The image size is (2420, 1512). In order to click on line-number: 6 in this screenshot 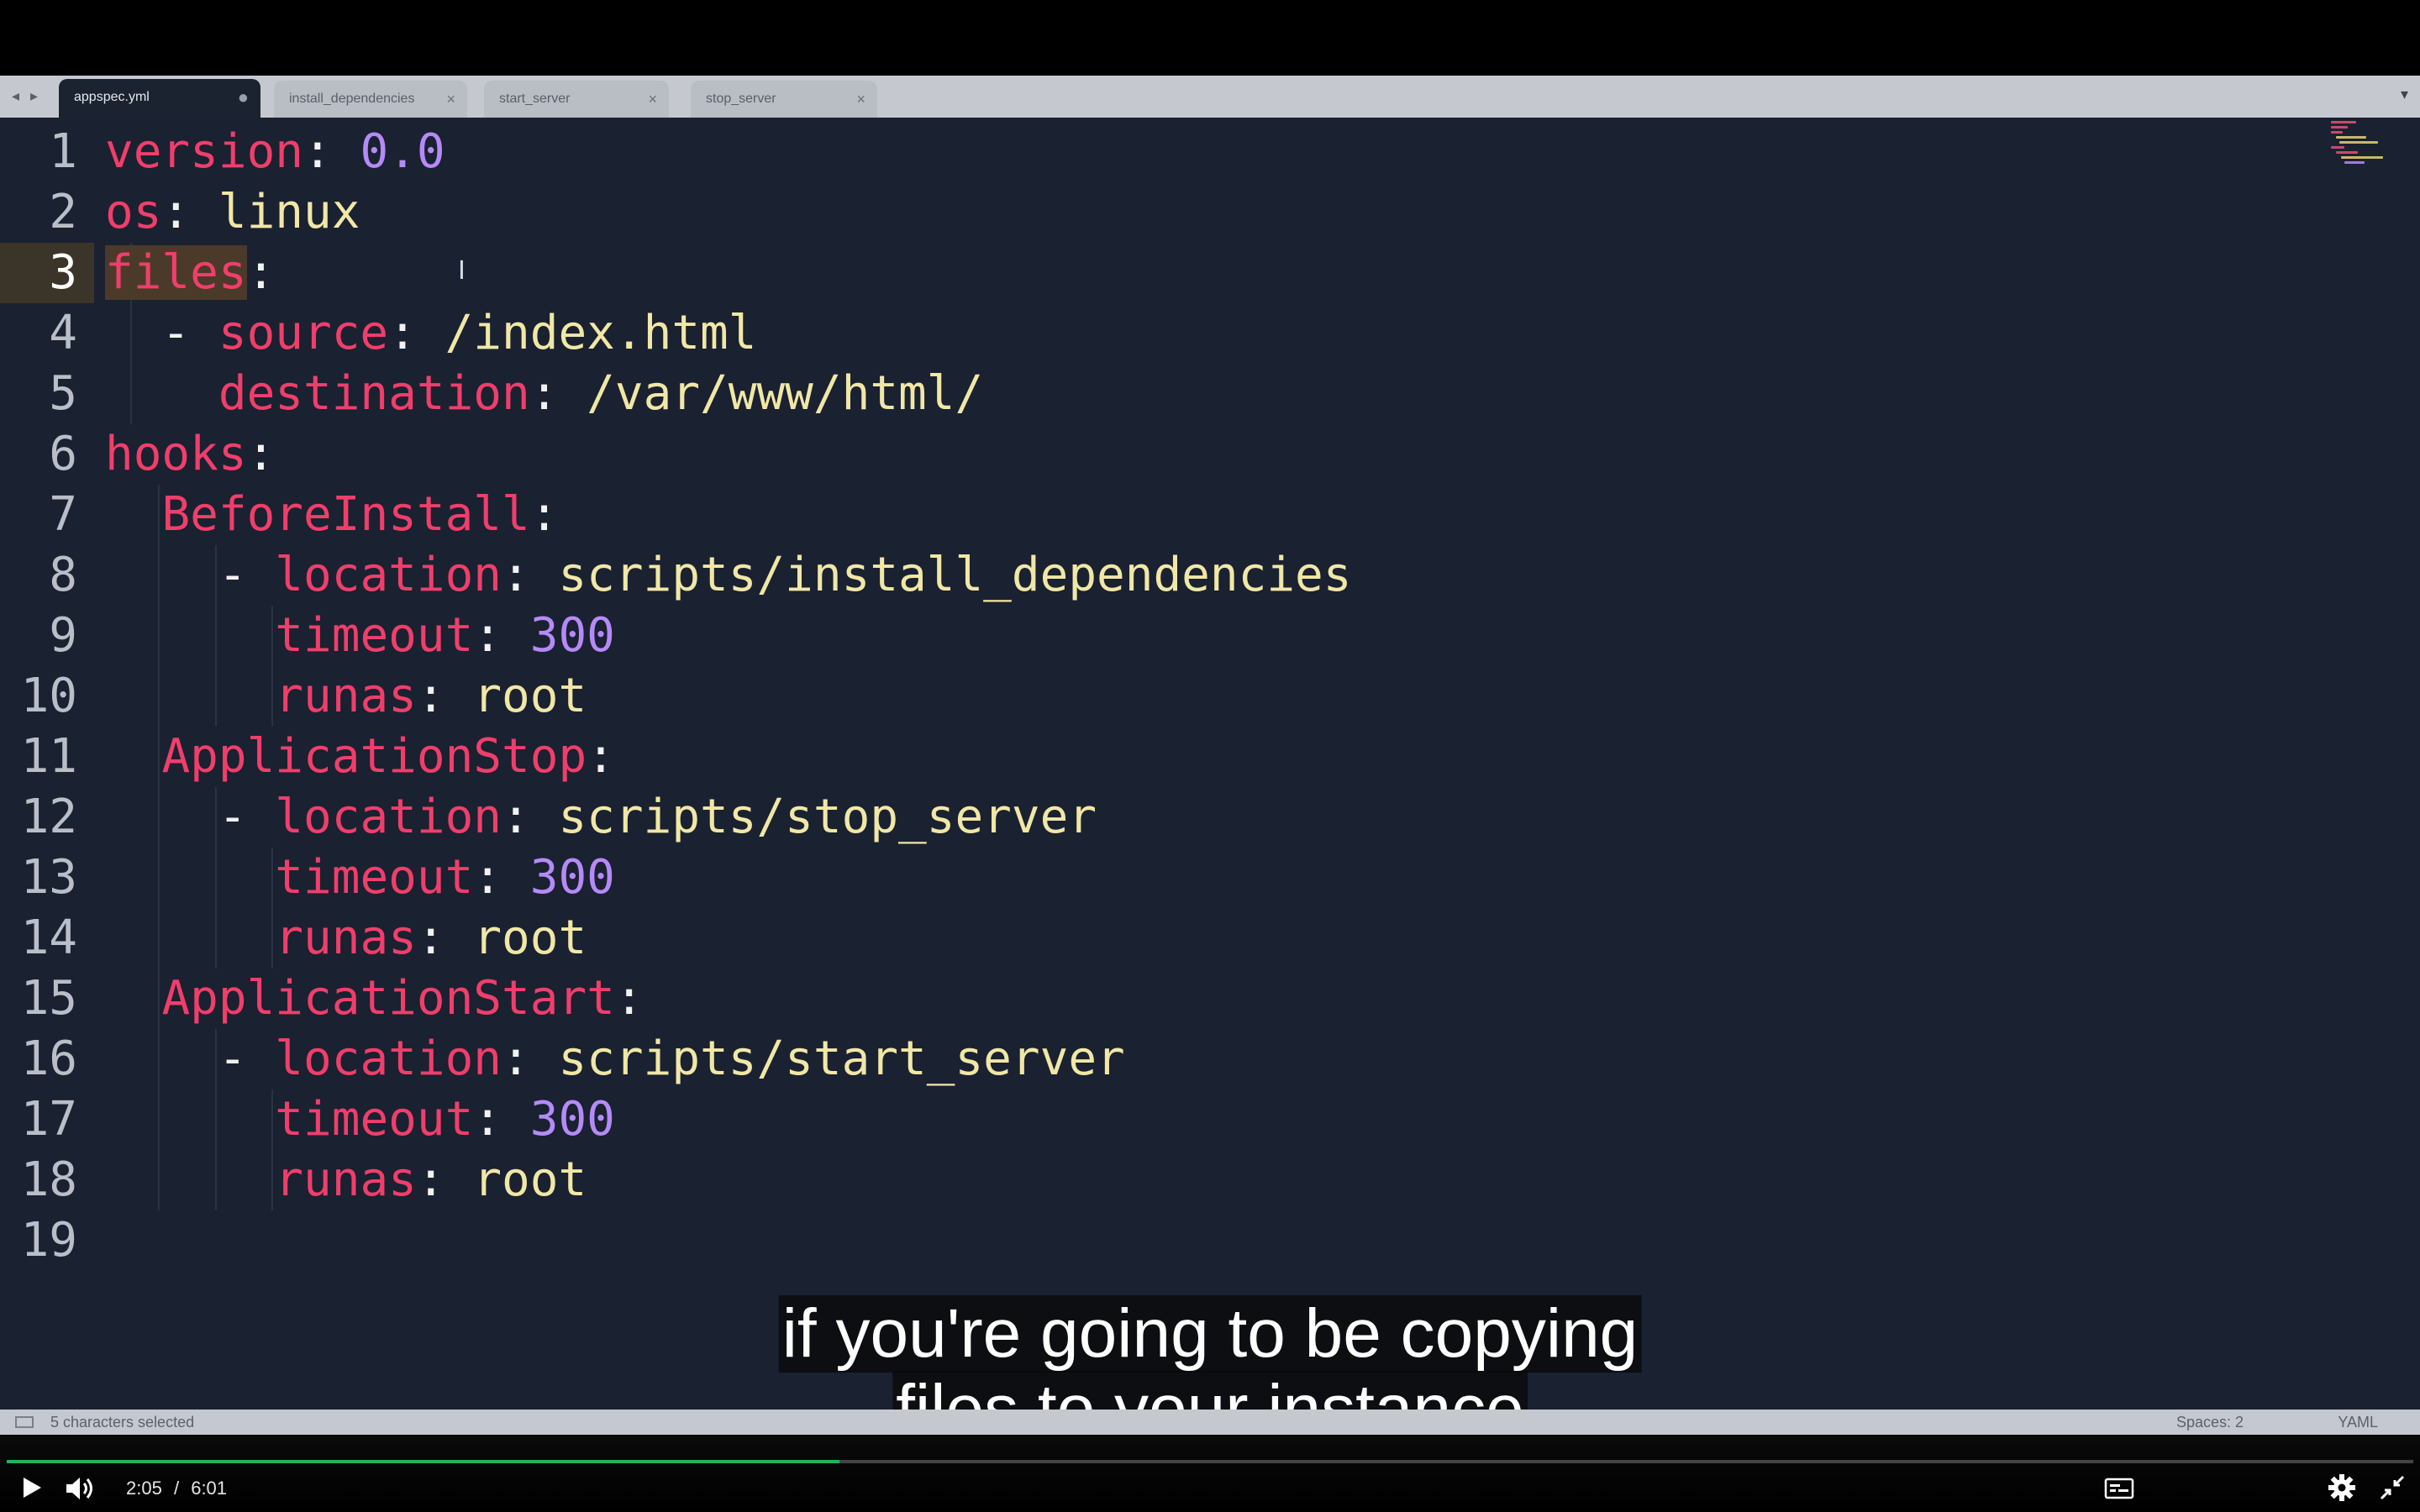, I will do `click(63, 454)`.